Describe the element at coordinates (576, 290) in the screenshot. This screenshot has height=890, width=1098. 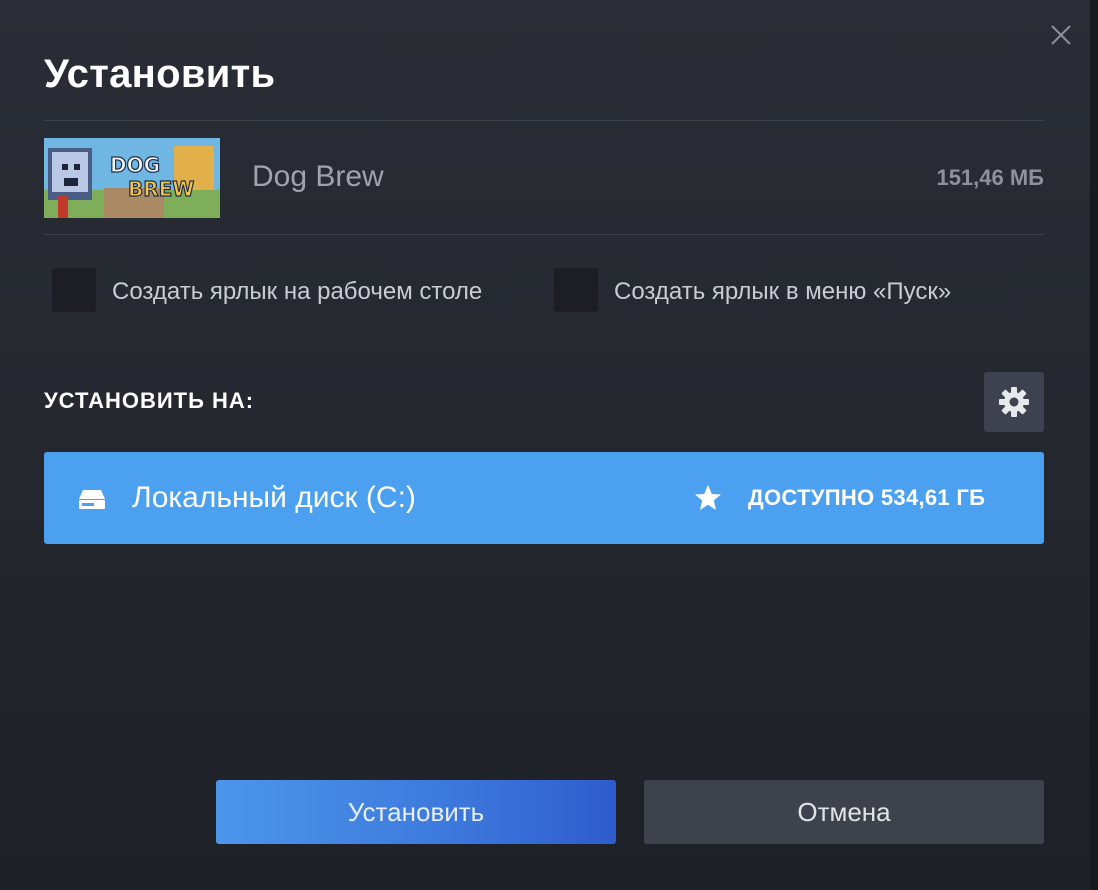
I see `start-menu-shortcut-checkbox` at that location.